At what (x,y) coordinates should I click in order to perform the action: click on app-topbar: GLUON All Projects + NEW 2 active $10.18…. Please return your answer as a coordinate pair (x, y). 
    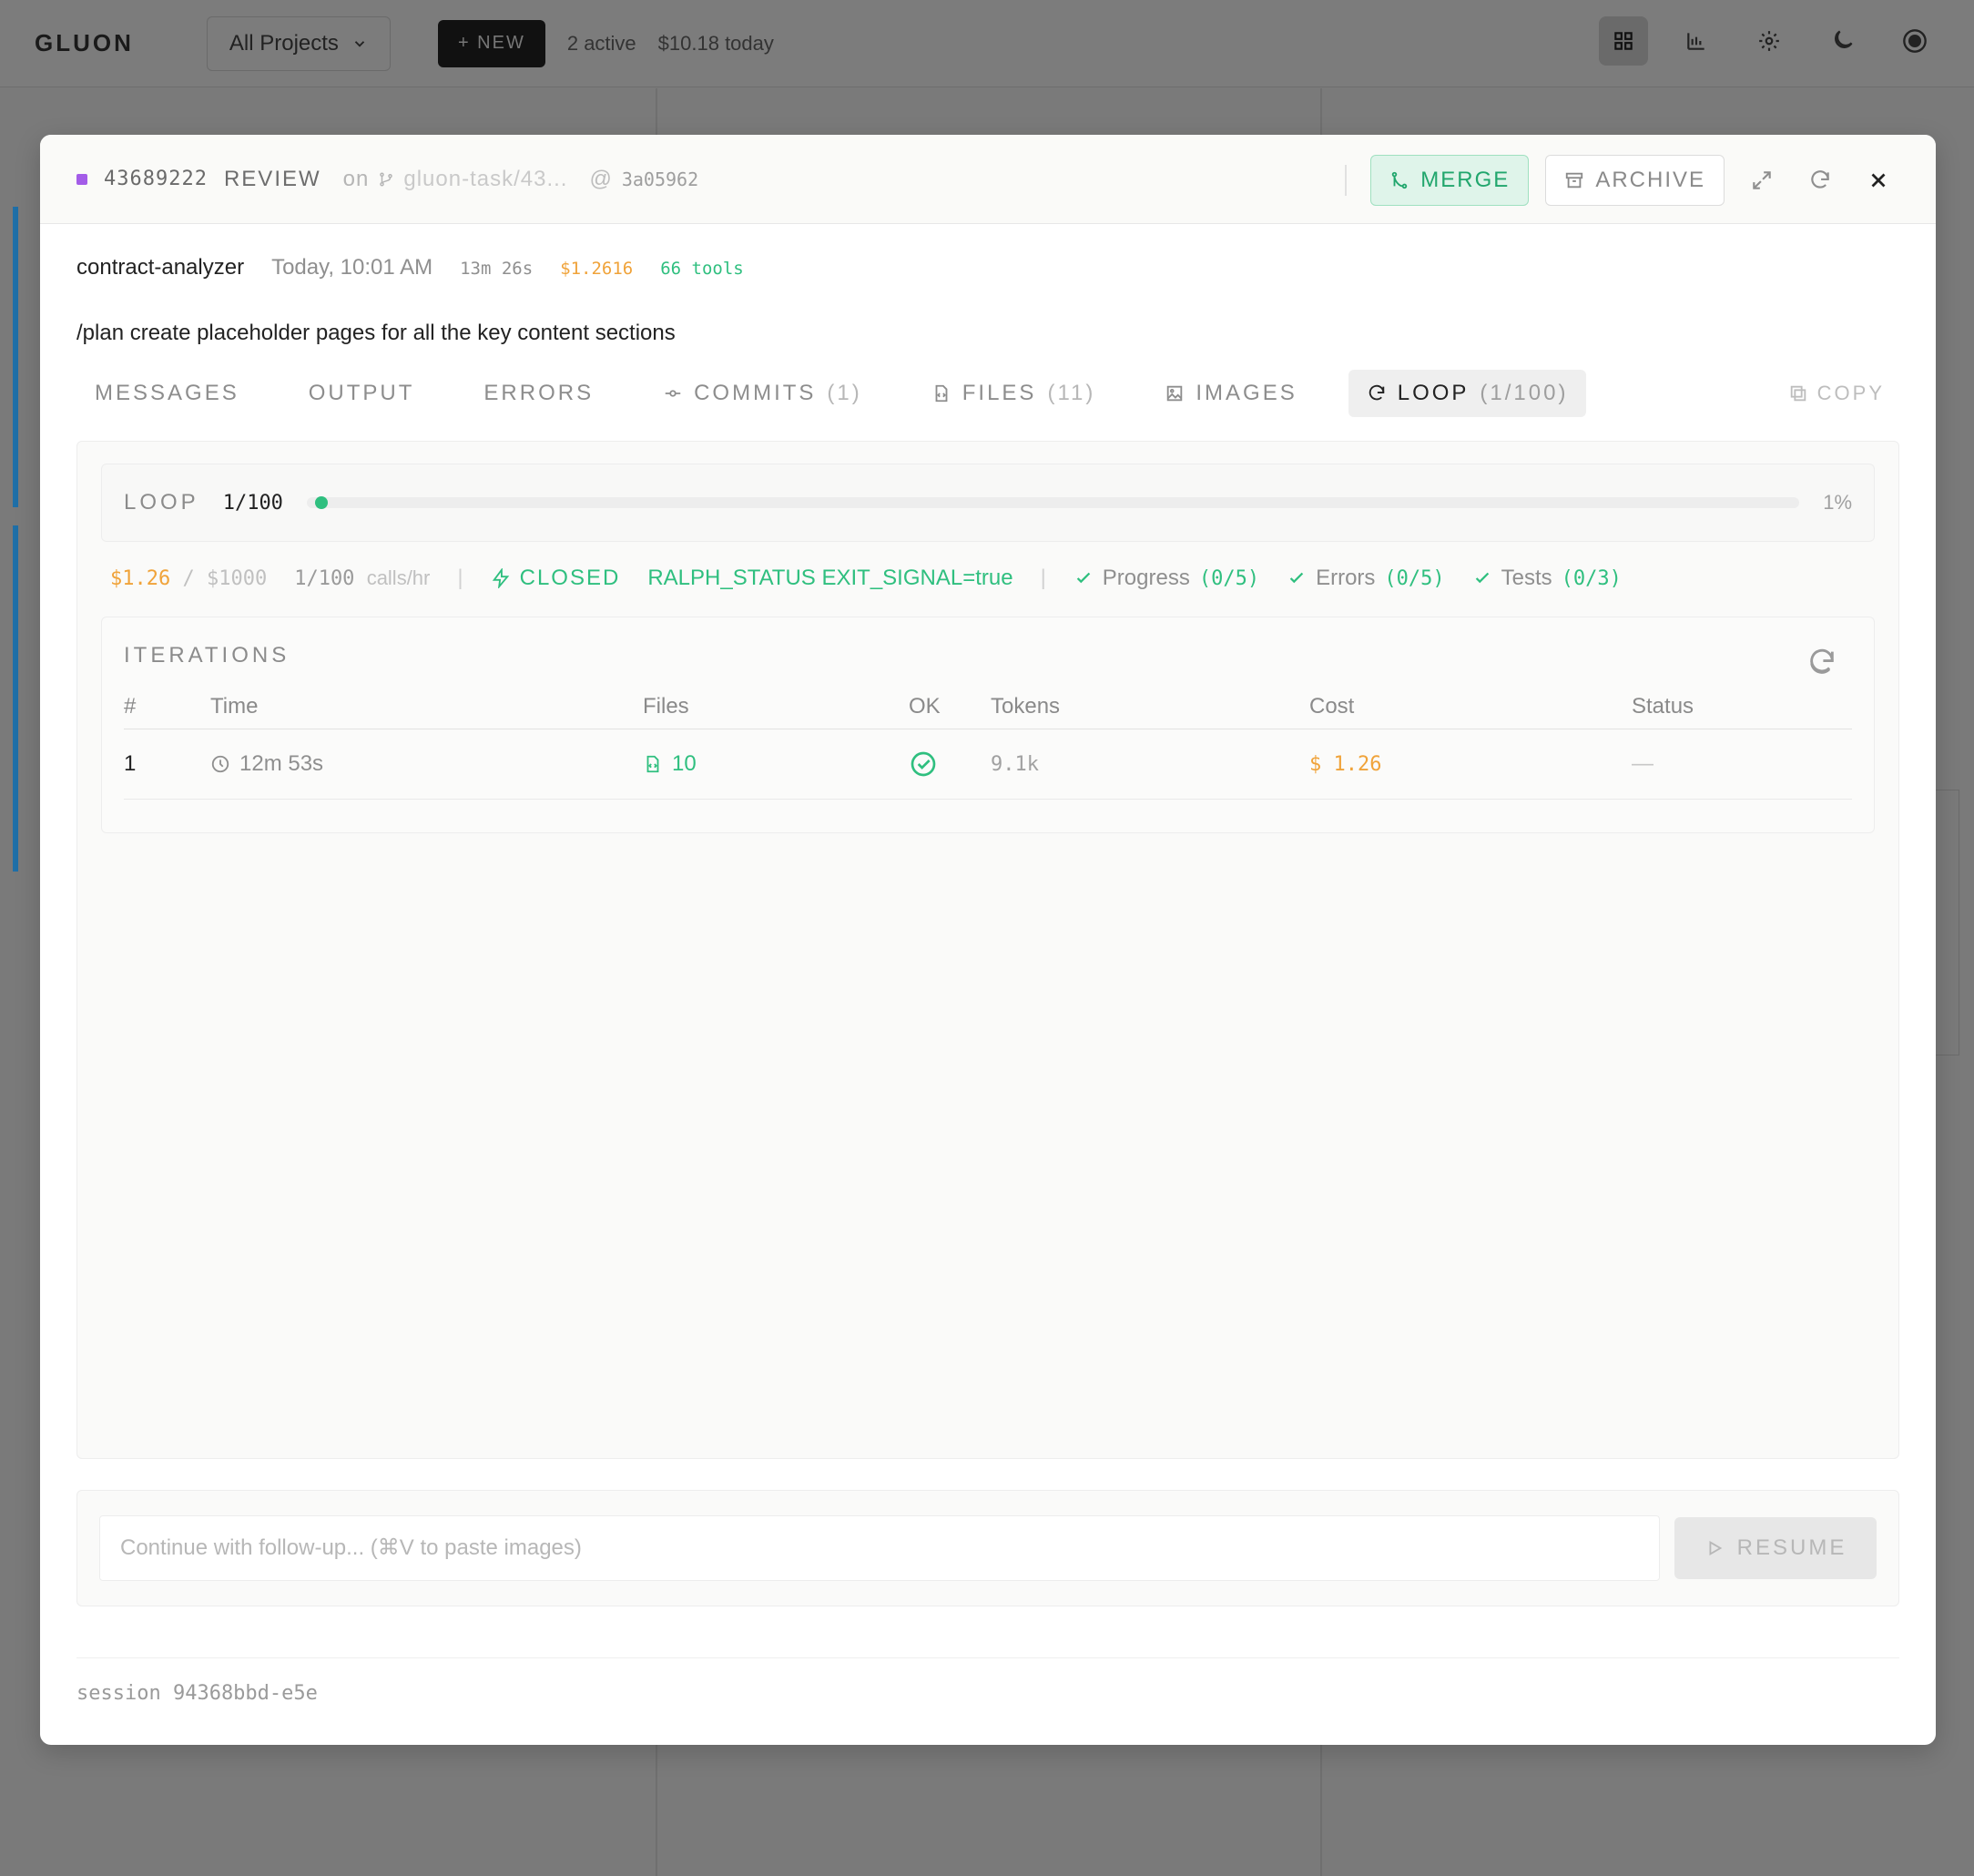
    Looking at the image, I should click on (987, 43).